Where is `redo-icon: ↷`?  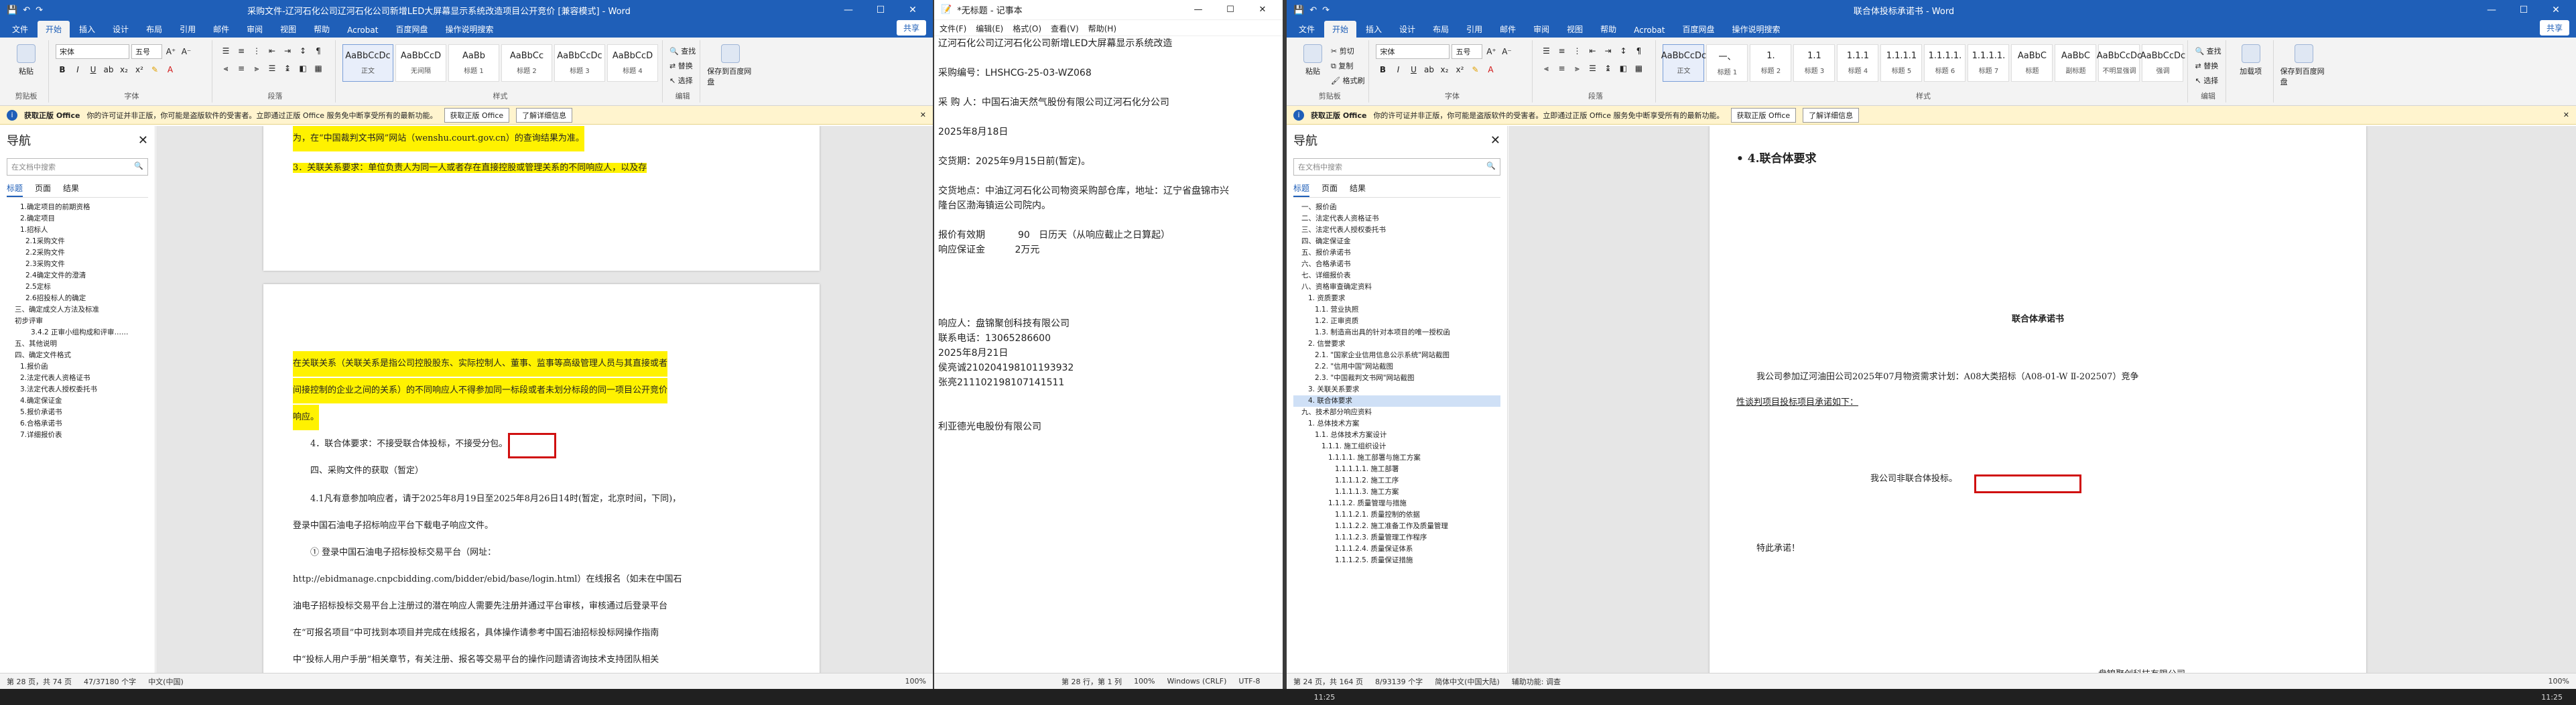
redo-icon: ↷ is located at coordinates (39, 10).